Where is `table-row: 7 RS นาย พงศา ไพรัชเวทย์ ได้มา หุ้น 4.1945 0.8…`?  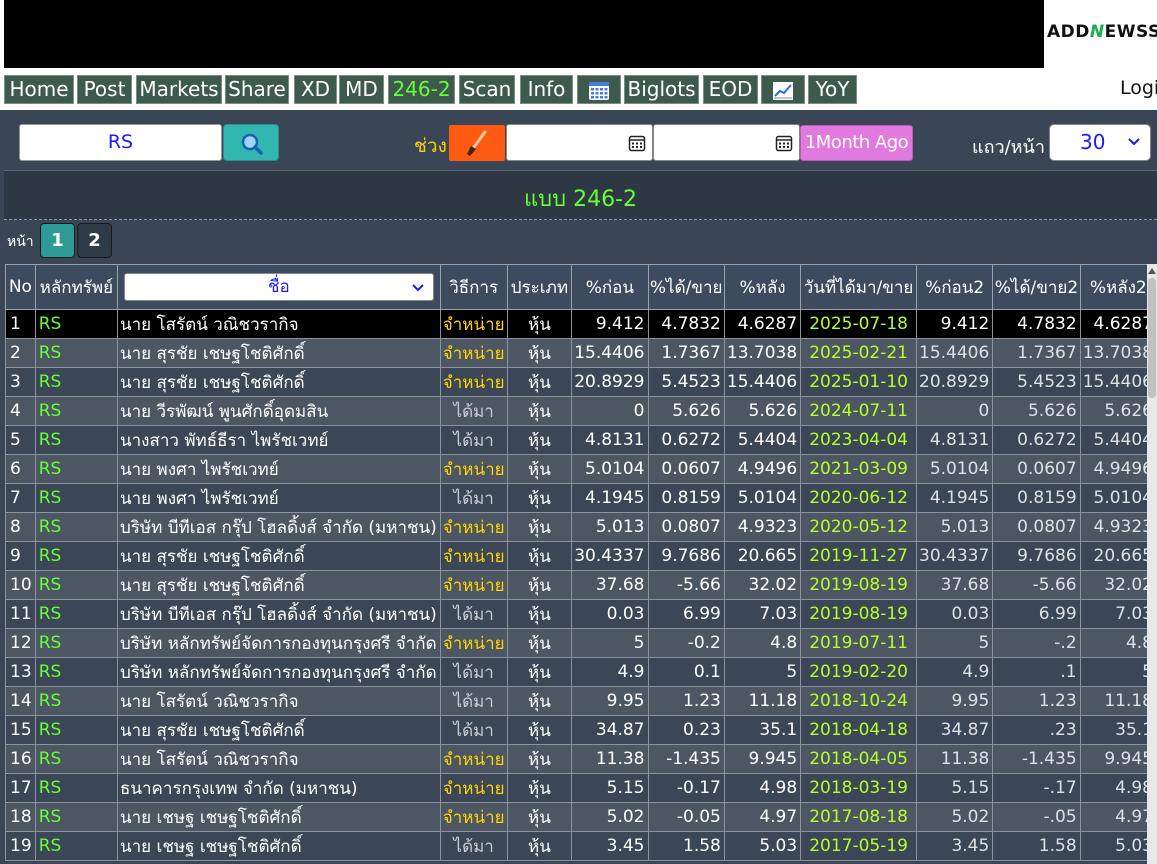
table-row: 7 RS นาย พงศา ไพรัชเวทย์ ได้มา หุ้น 4.1945 0.8… is located at coordinates (581, 498).